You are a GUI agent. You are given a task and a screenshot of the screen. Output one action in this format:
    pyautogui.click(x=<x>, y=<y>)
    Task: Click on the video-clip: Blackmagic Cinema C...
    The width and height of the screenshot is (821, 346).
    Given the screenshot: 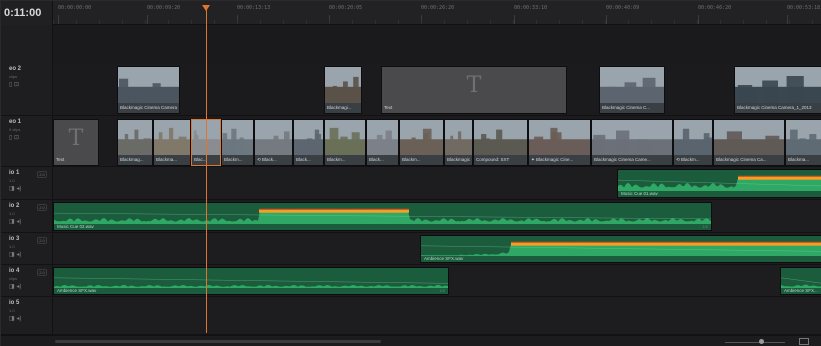 What is the action you would take?
    pyautogui.click(x=632, y=90)
    